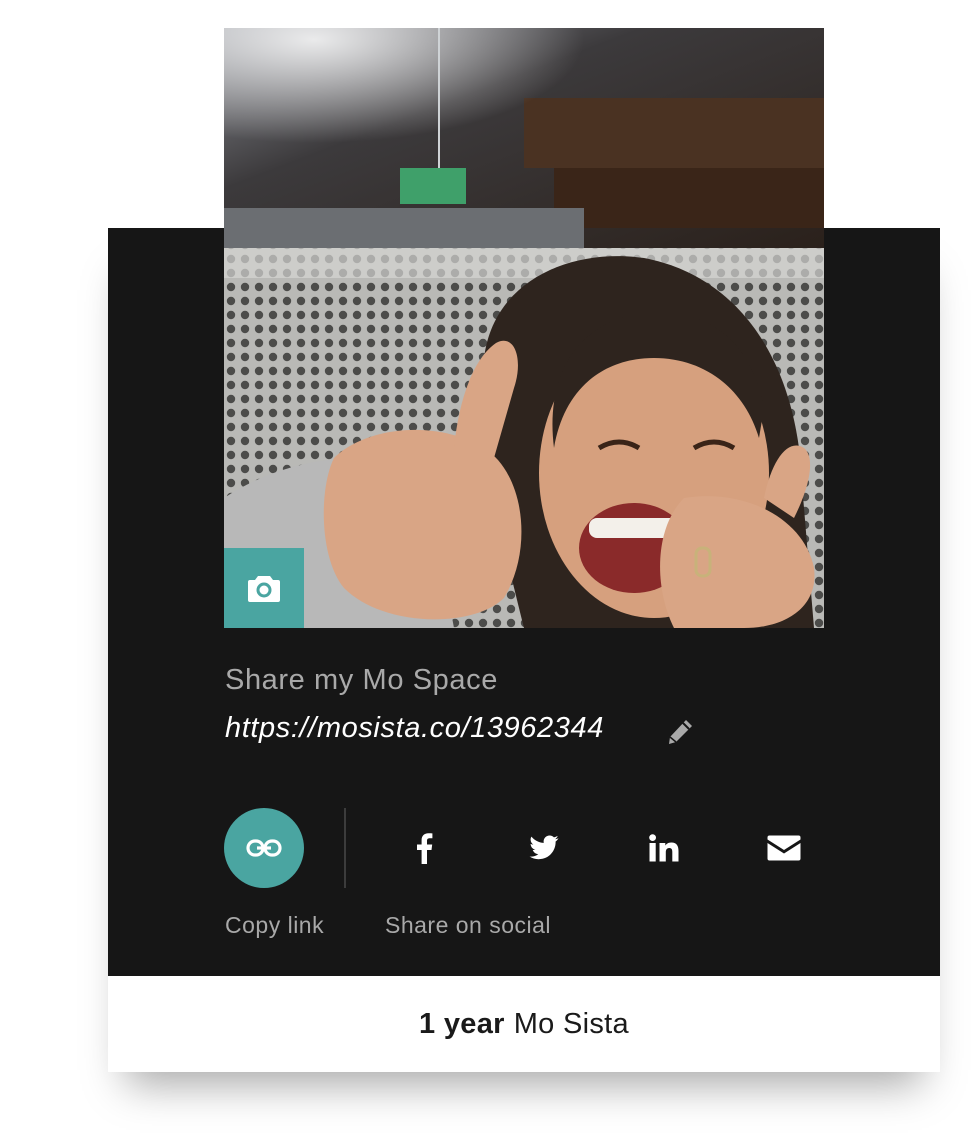 The width and height of the screenshot is (978, 1138). I want to click on email-icon, so click(784, 848).